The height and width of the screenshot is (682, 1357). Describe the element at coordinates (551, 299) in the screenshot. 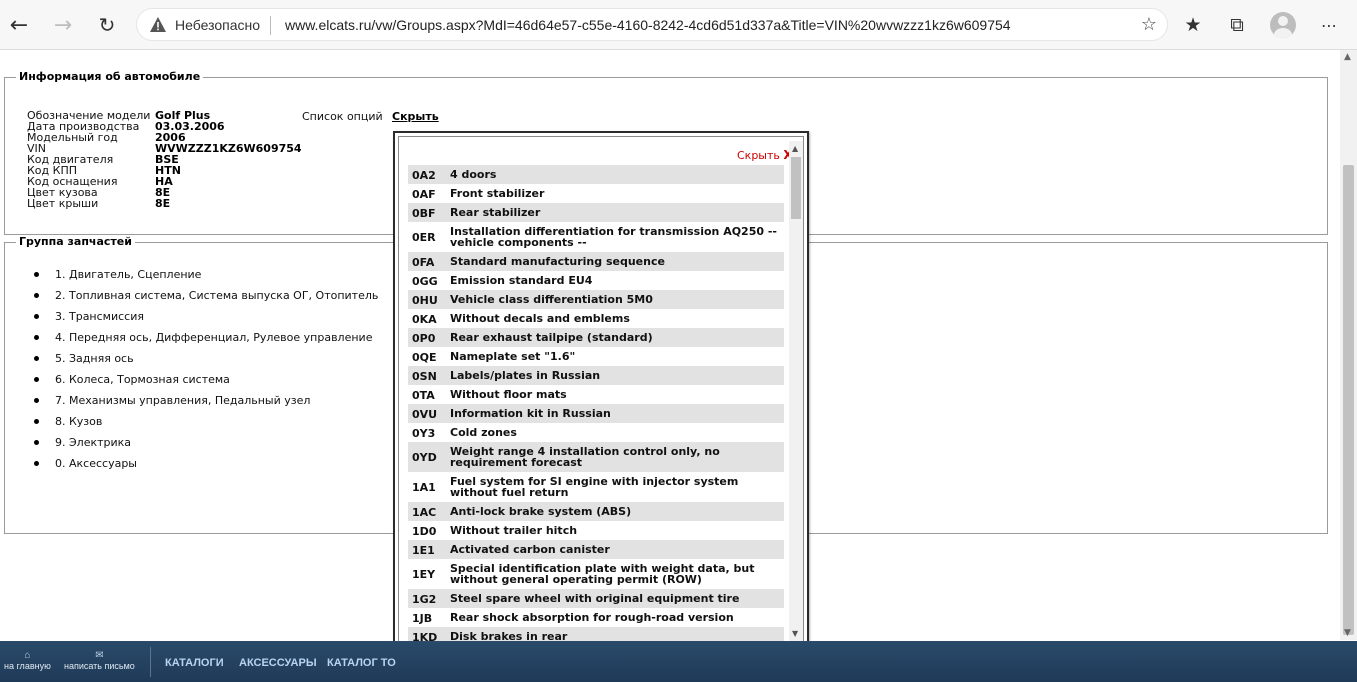

I see `option-desc: Vehicle class differentiation 5M0` at that location.